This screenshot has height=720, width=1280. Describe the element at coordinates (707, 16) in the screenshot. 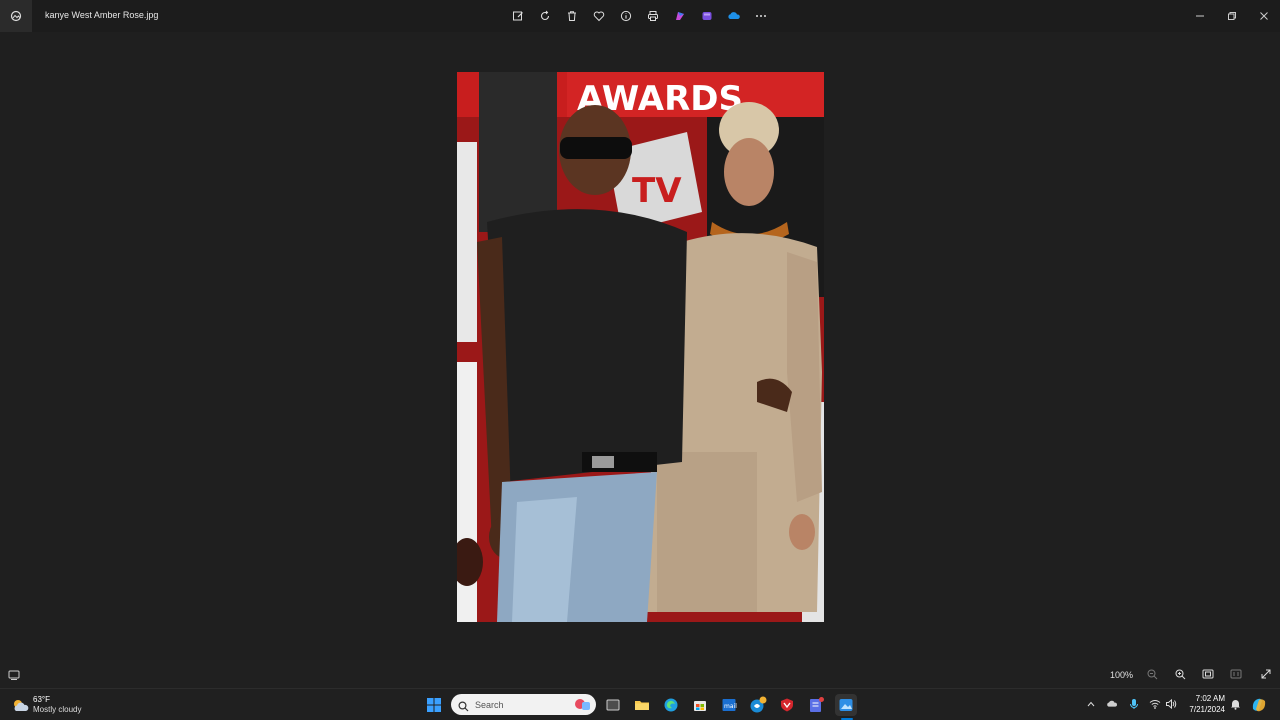

I see `clipchamp-icon` at that location.